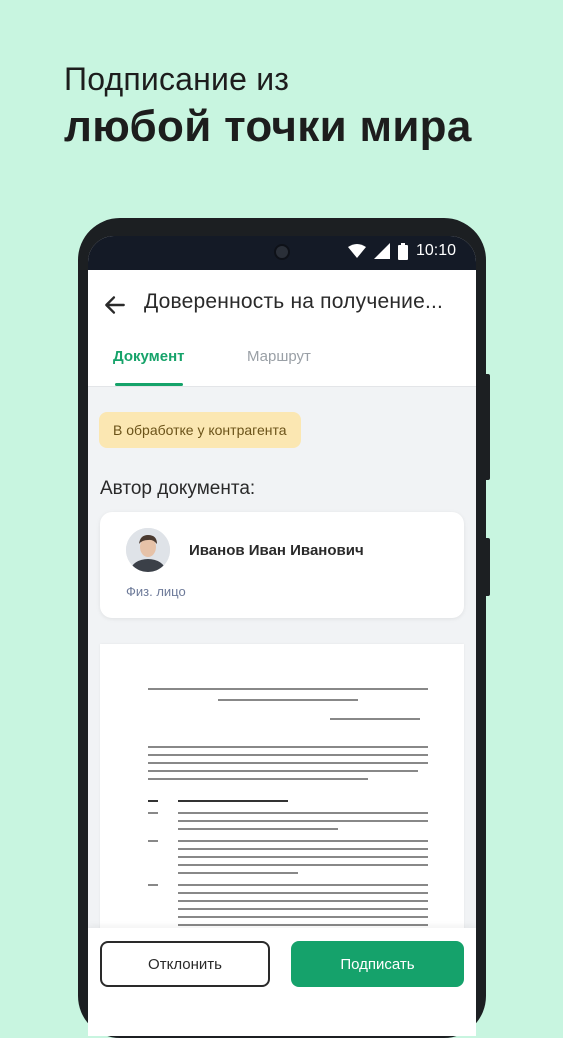  What do you see at coordinates (185, 964) in the screenshot?
I see `reject-button: Отклонить` at bounding box center [185, 964].